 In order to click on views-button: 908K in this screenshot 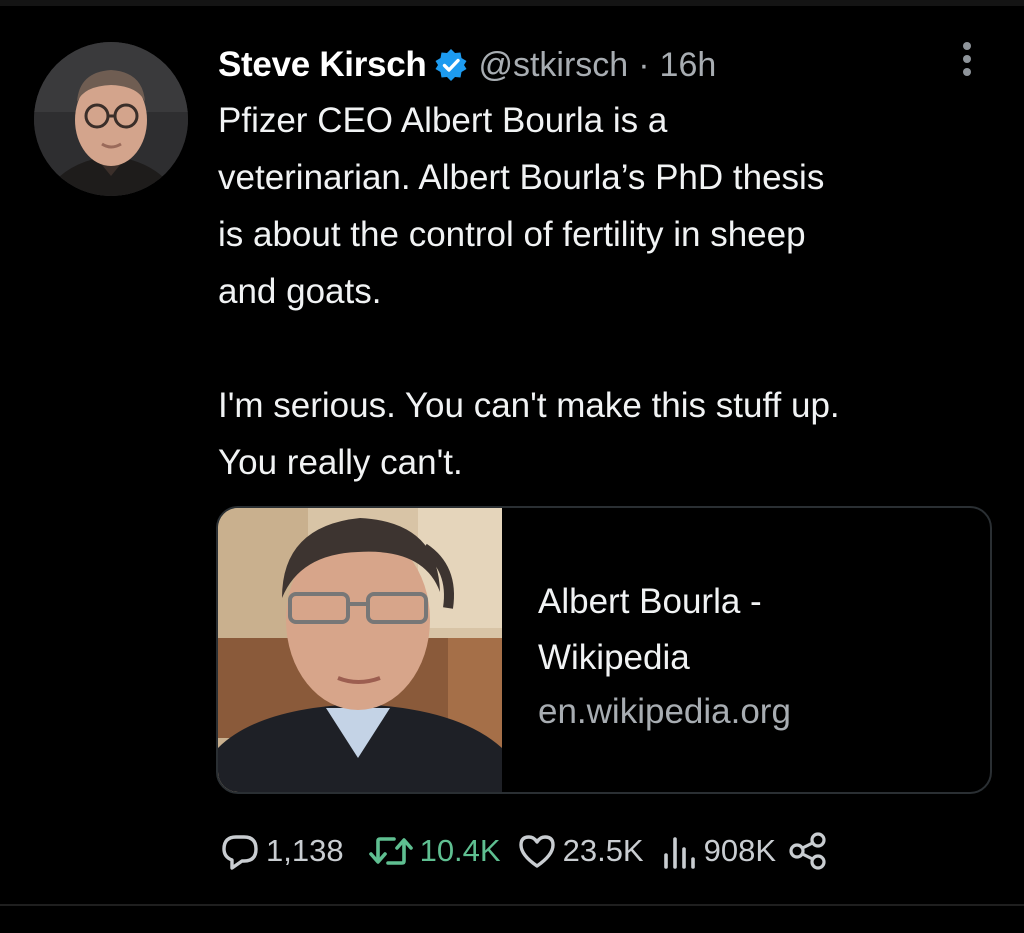, I will do `click(718, 851)`.